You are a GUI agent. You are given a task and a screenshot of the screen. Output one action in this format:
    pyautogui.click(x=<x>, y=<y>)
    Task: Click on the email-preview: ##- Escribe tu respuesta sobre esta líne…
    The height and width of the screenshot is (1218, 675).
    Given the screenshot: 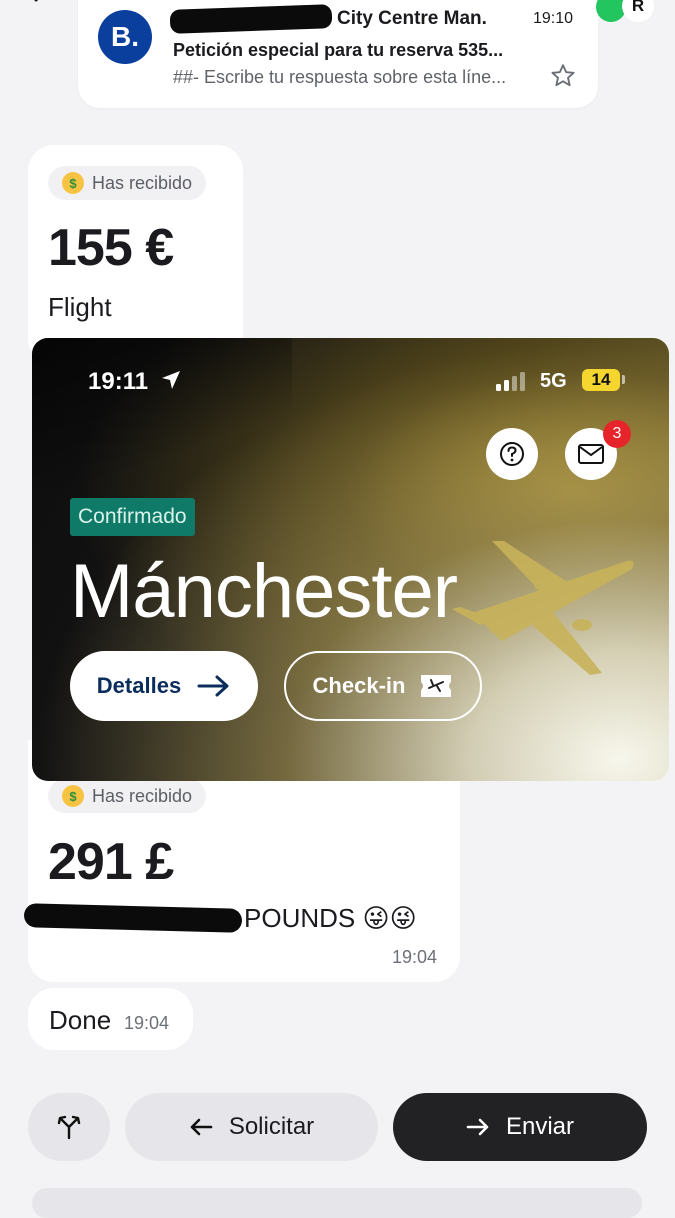 What is the action you would take?
    pyautogui.click(x=340, y=77)
    